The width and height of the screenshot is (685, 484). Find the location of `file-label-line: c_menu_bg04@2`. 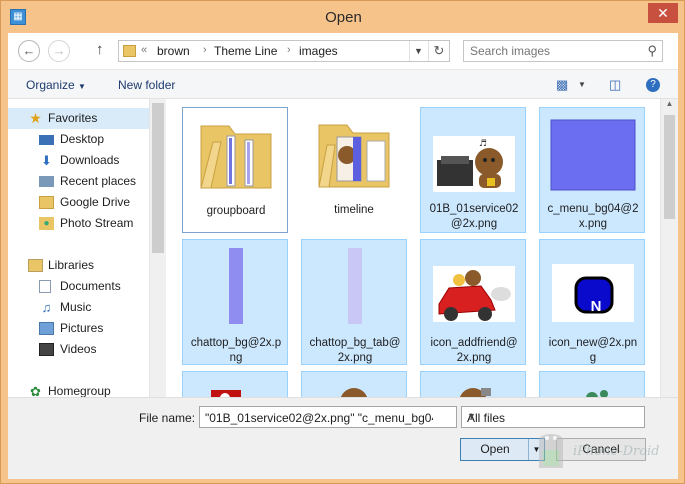

file-label-line: c_menu_bg04@2 is located at coordinates (593, 209).